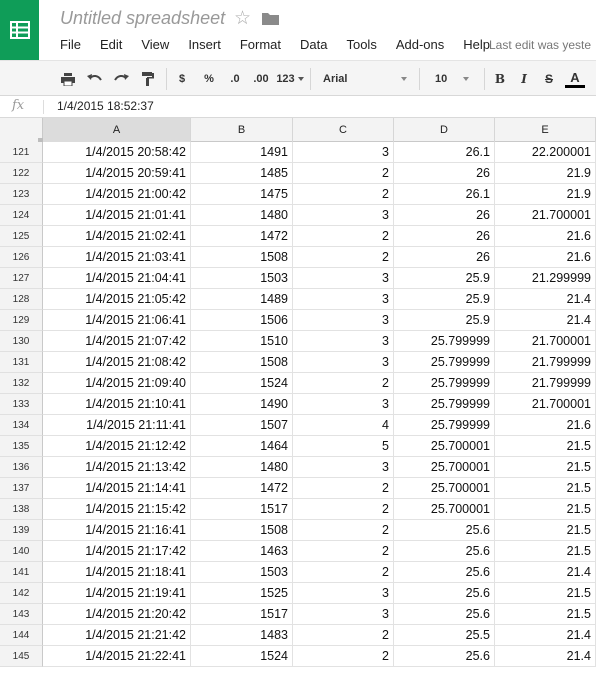 Image resolution: width=596 pixels, height=674 pixels. I want to click on undo-icon, so click(95, 79).